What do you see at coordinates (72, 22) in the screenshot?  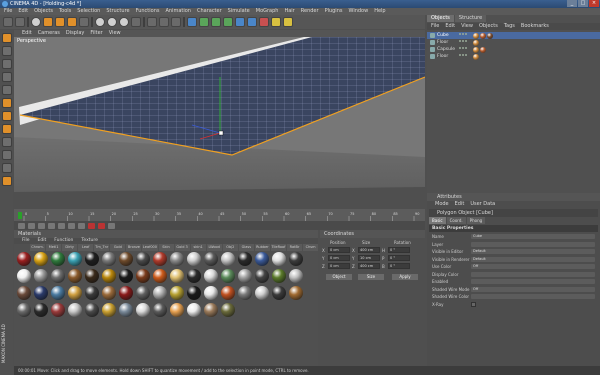 I see `rotate-tool-icon` at bounding box center [72, 22].